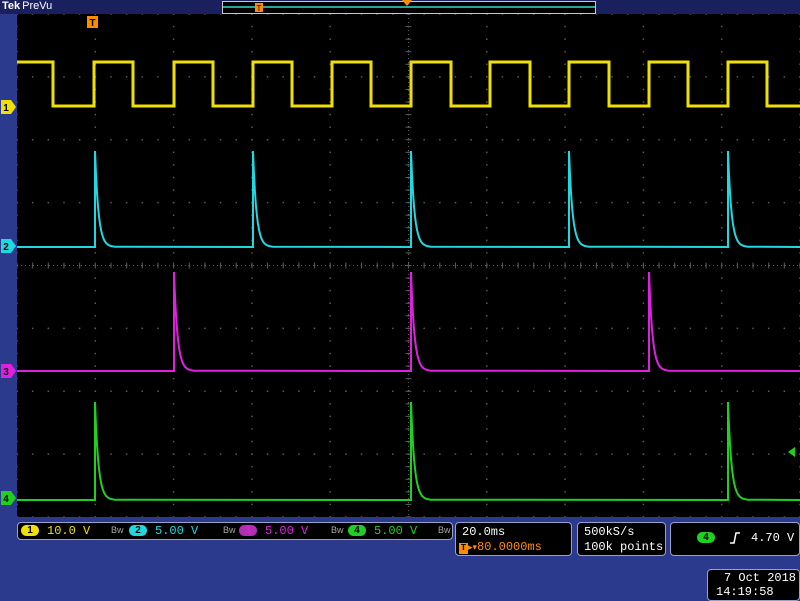 The height and width of the screenshot is (601, 800). Describe the element at coordinates (6, 372) in the screenshot. I see `svg-text: 3` at that location.